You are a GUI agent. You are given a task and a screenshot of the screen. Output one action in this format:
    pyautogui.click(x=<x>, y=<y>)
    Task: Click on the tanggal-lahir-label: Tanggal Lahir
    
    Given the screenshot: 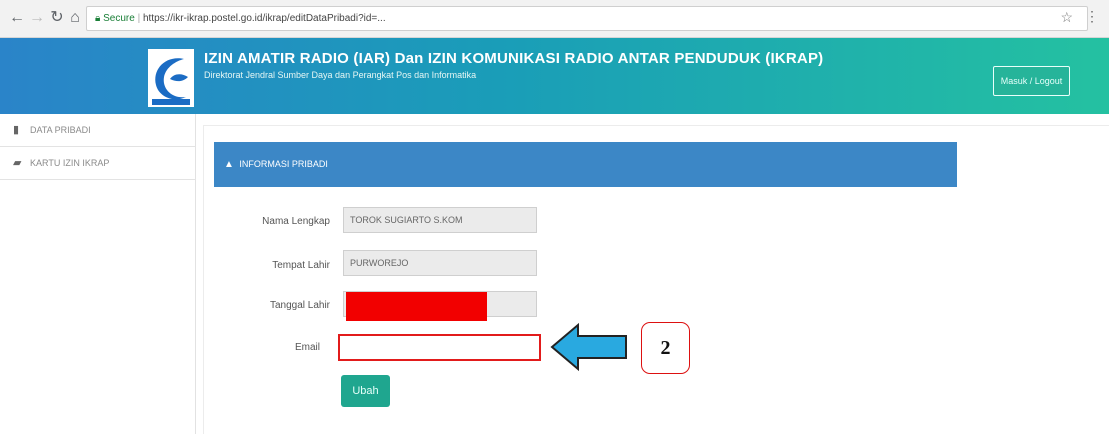 What is the action you would take?
    pyautogui.click(x=299, y=305)
    